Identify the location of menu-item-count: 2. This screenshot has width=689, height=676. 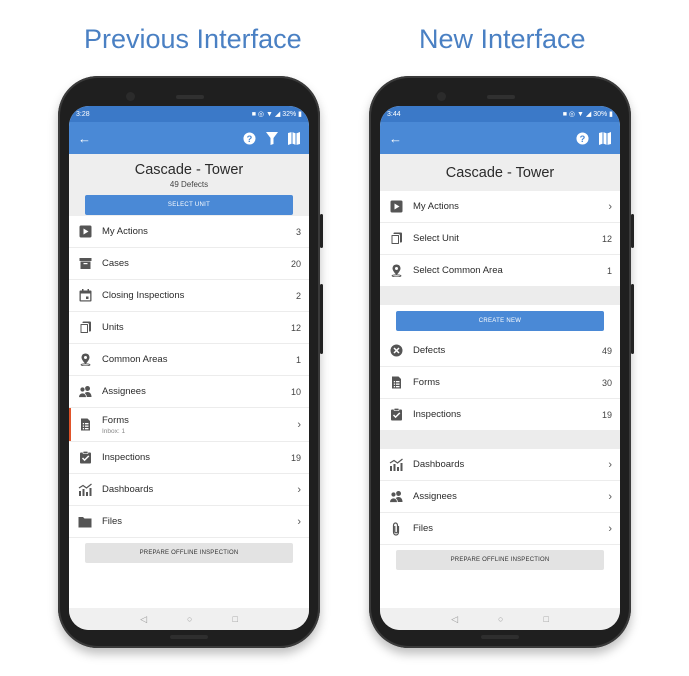
(298, 295).